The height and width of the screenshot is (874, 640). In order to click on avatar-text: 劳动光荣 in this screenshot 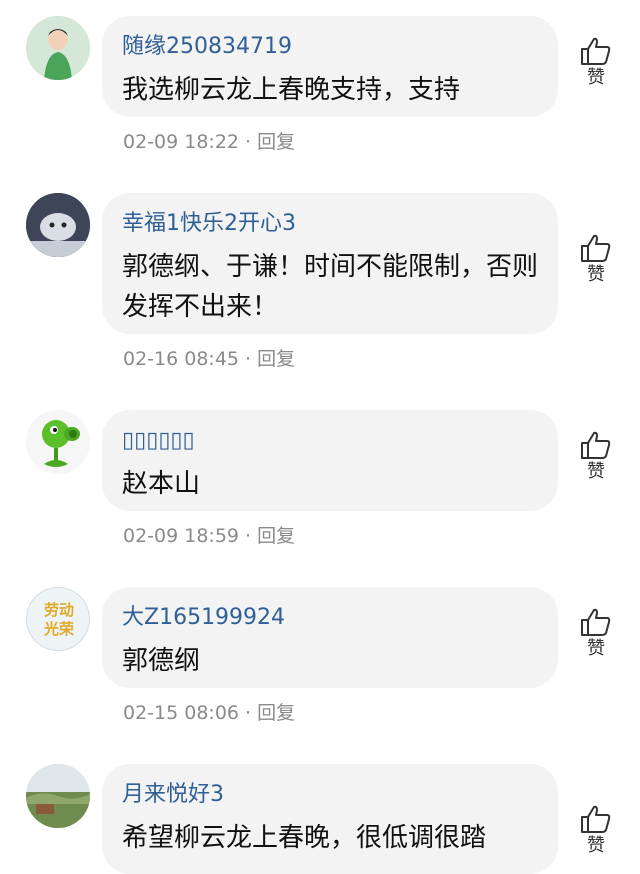, I will do `click(58, 619)`.